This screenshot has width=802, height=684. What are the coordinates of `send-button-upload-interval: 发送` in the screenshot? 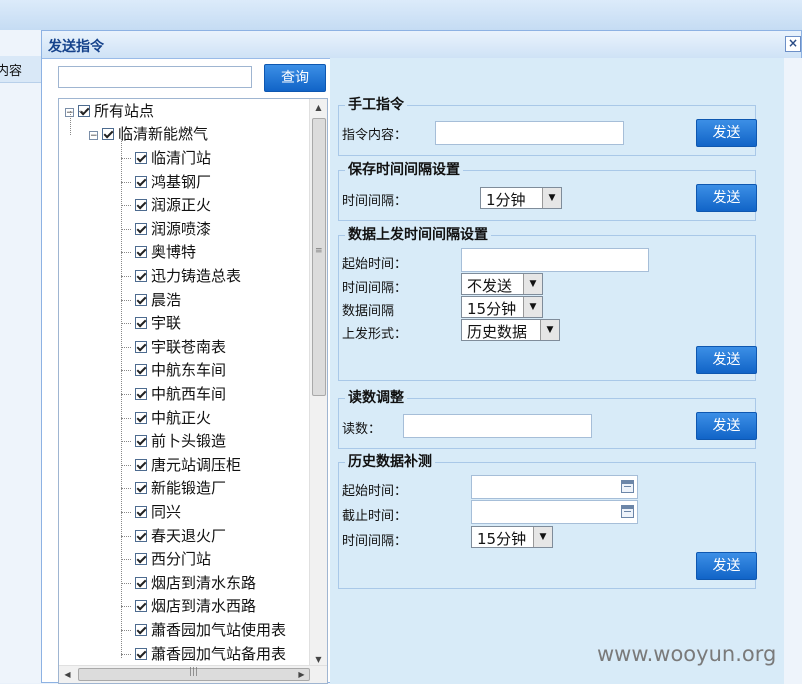 It's located at (726, 360).